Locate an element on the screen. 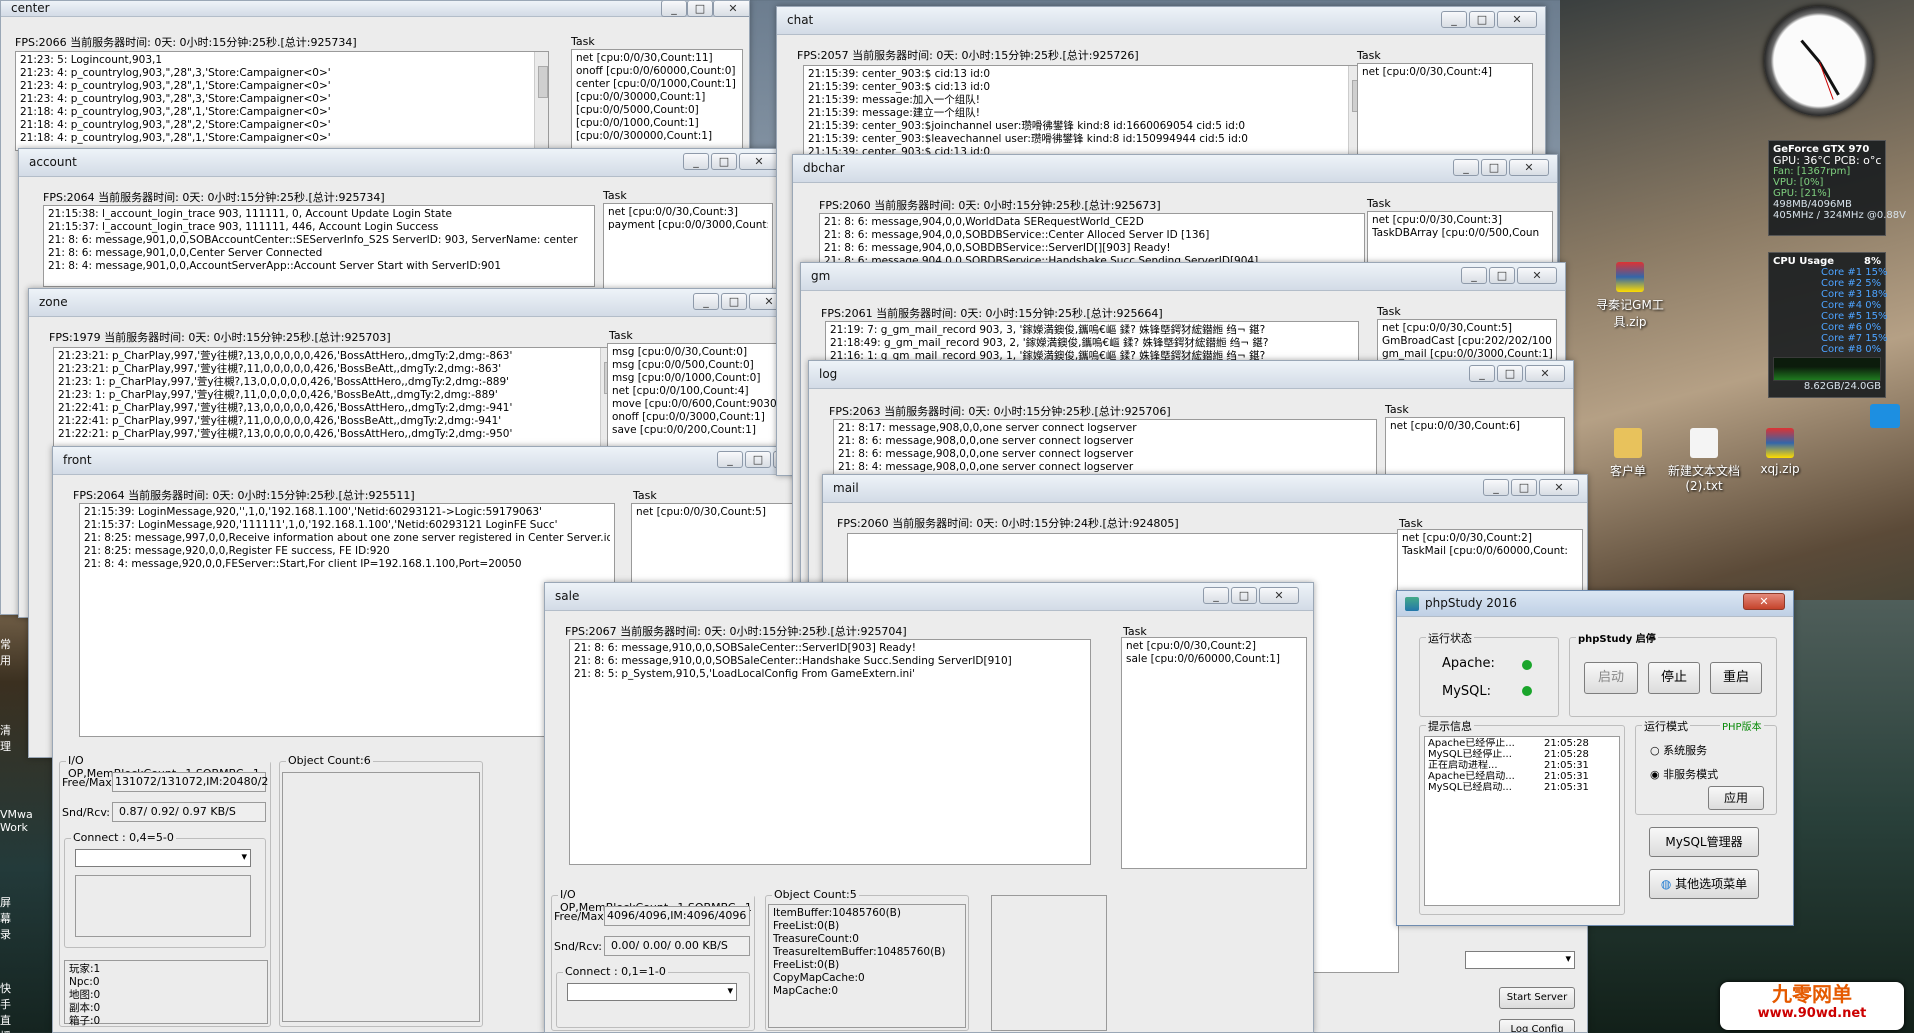 This screenshot has height=1033, width=1914. left-icon-label: 清理 is located at coordinates (10, 738).